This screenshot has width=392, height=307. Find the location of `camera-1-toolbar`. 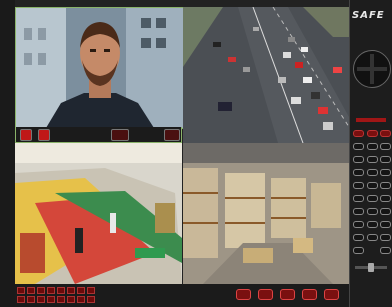

camera-1-toolbar is located at coordinates (98, 135).